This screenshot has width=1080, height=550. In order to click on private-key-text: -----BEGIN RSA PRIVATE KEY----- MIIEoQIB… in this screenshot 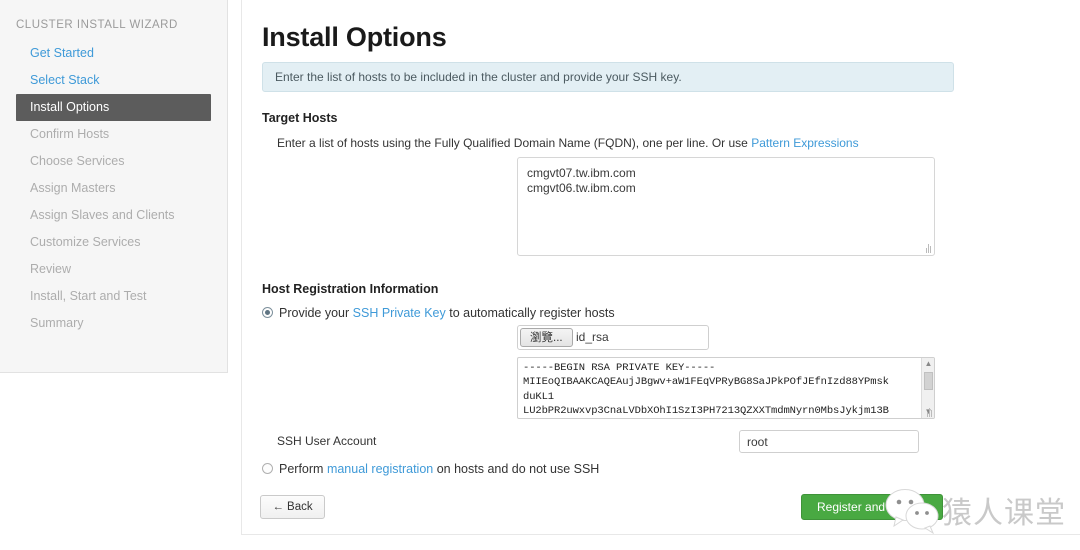, I will do `click(706, 389)`.